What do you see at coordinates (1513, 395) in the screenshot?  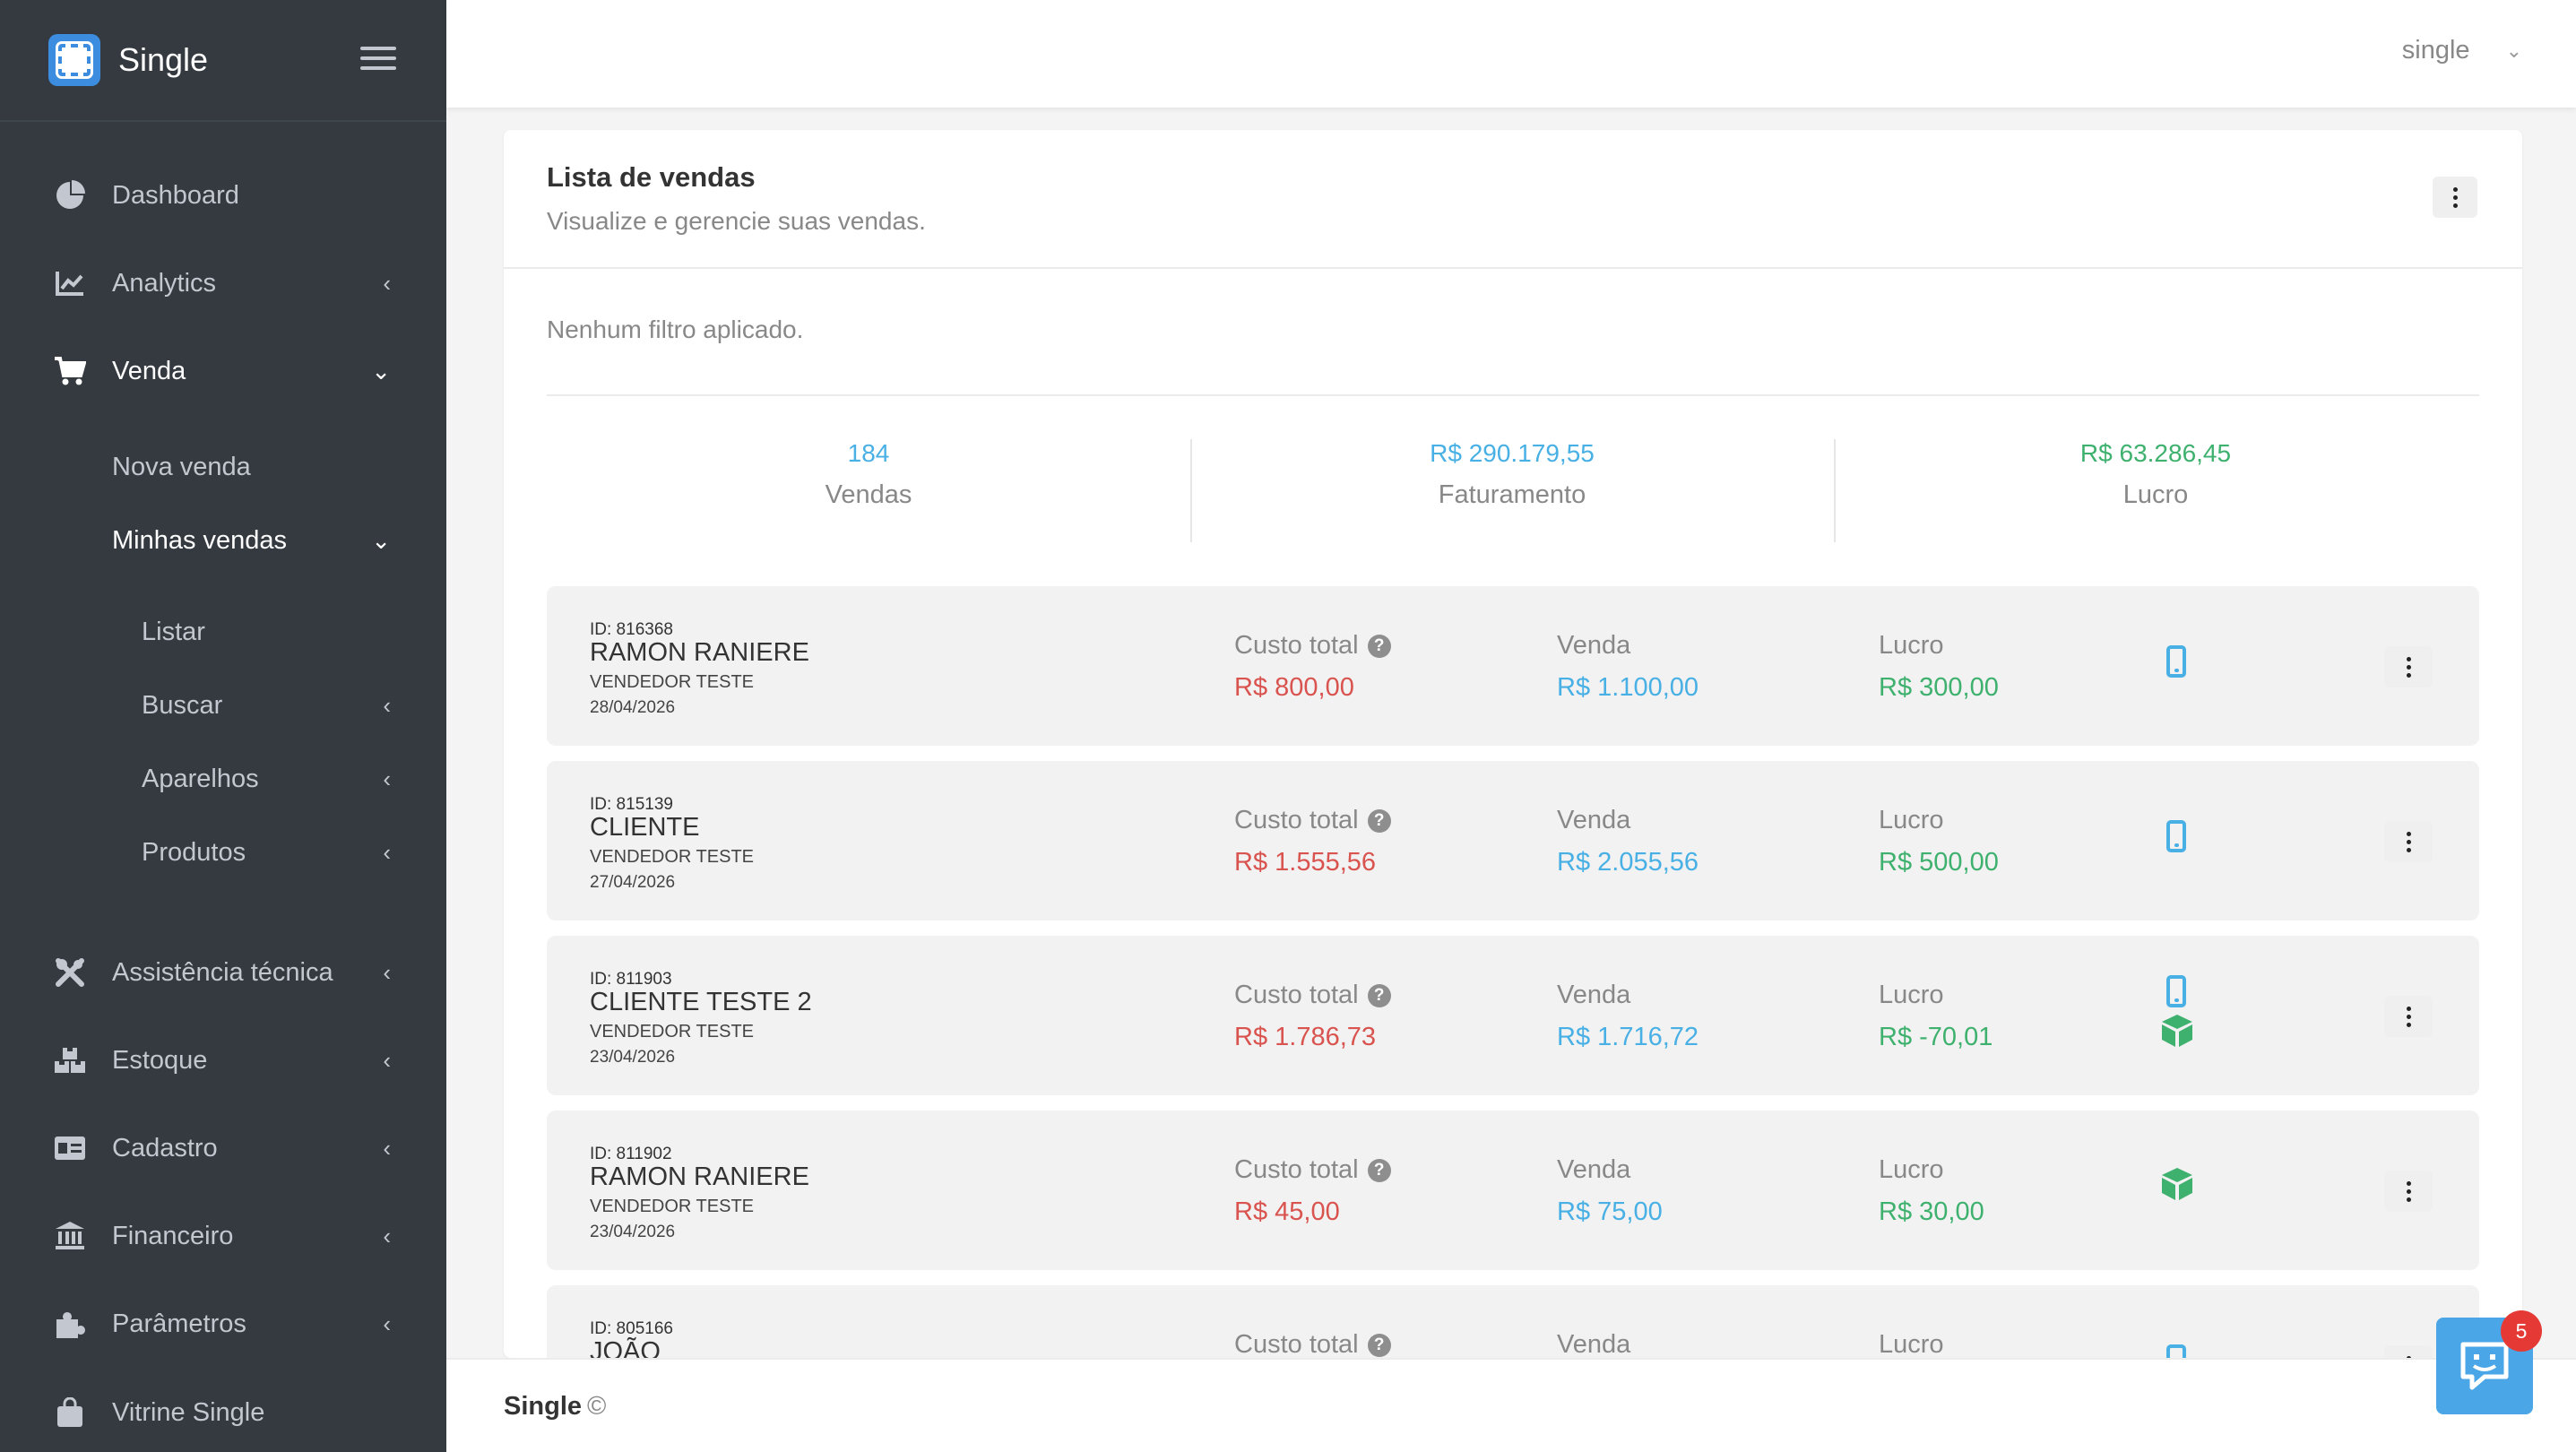 I see `divider` at bounding box center [1513, 395].